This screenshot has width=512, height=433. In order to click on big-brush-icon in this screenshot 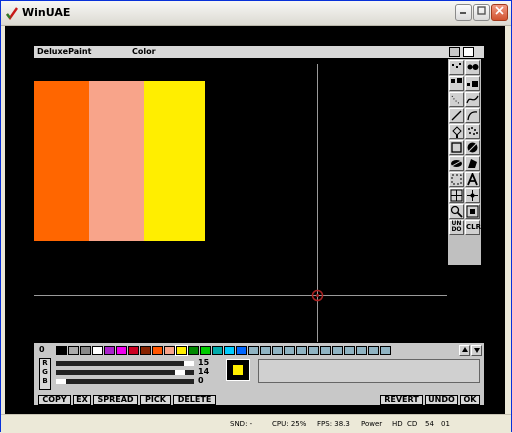, I will do `click(472, 84)`.